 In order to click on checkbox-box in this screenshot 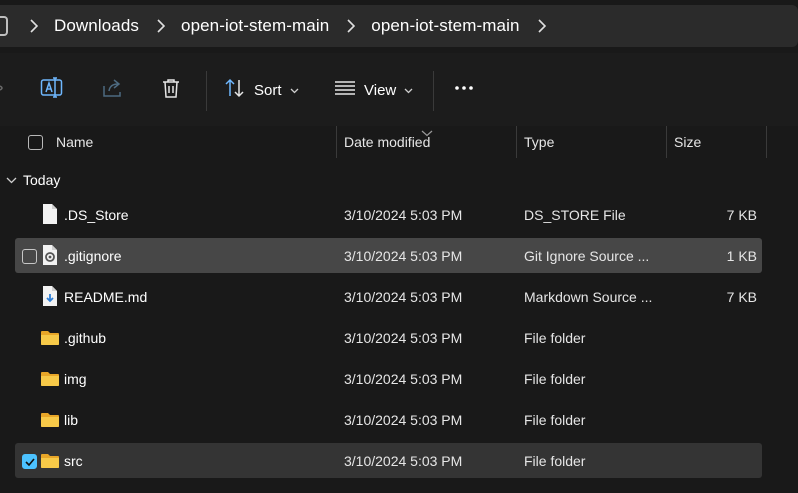, I will do `click(35, 142)`.